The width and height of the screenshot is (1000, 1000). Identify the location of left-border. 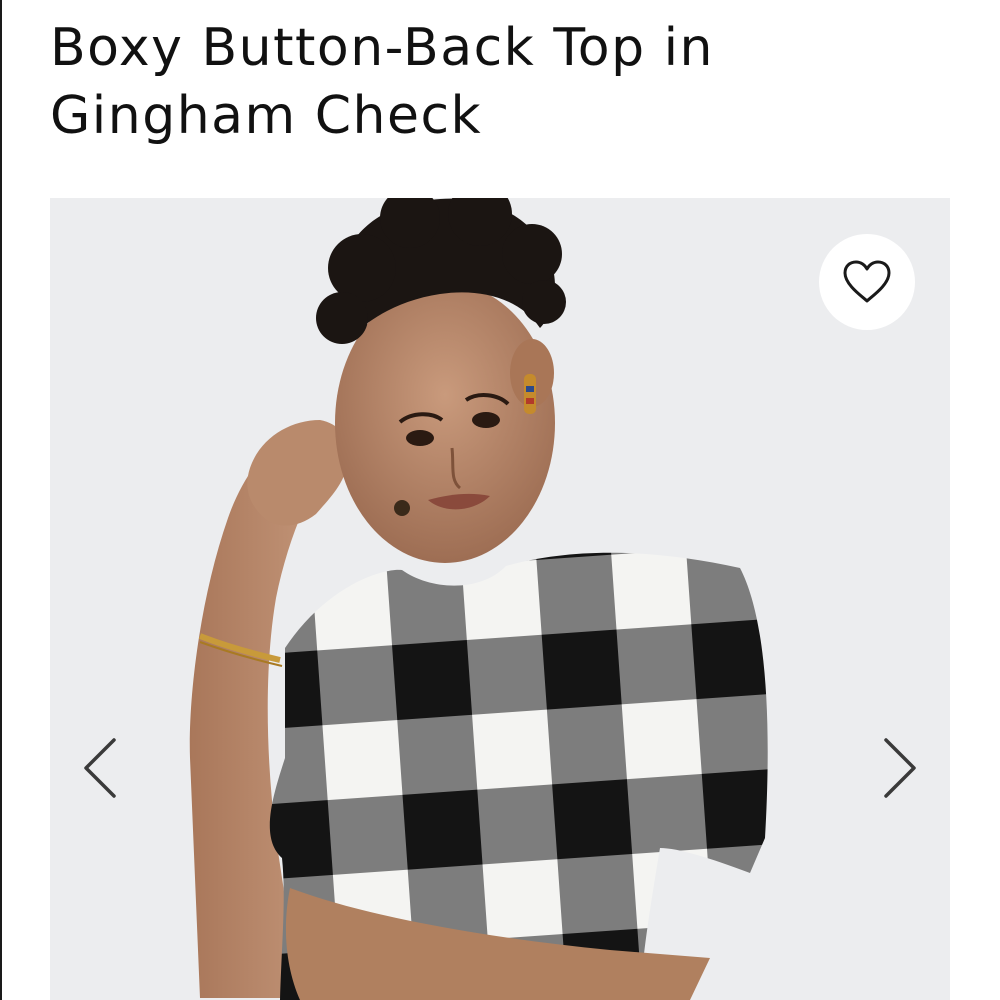
(1, 500).